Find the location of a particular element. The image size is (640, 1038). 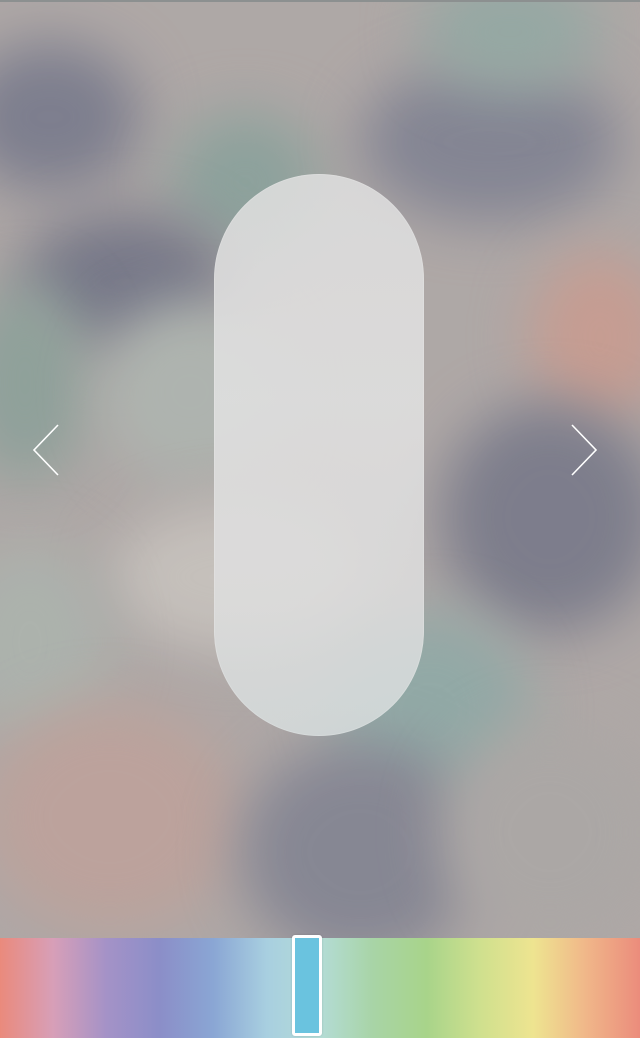

next-button is located at coordinates (584, 450).